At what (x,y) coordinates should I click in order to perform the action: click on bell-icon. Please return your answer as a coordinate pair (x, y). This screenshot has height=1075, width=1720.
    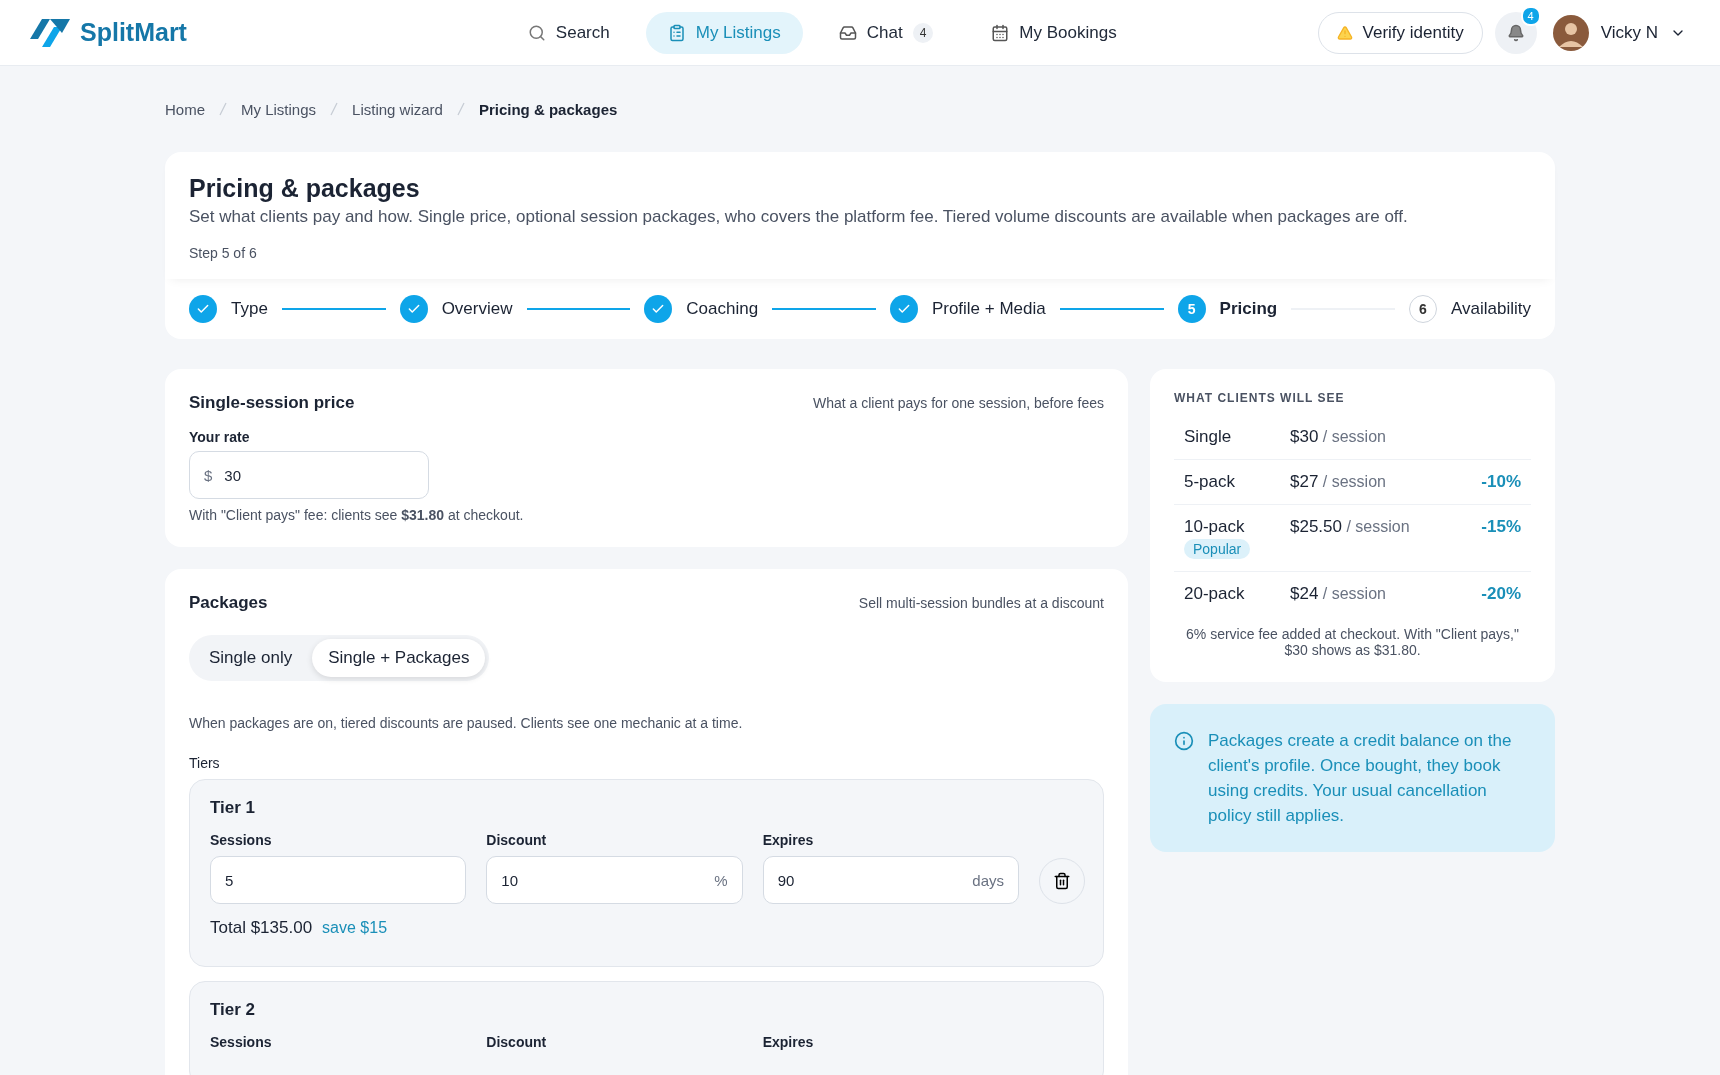
    Looking at the image, I should click on (1515, 32).